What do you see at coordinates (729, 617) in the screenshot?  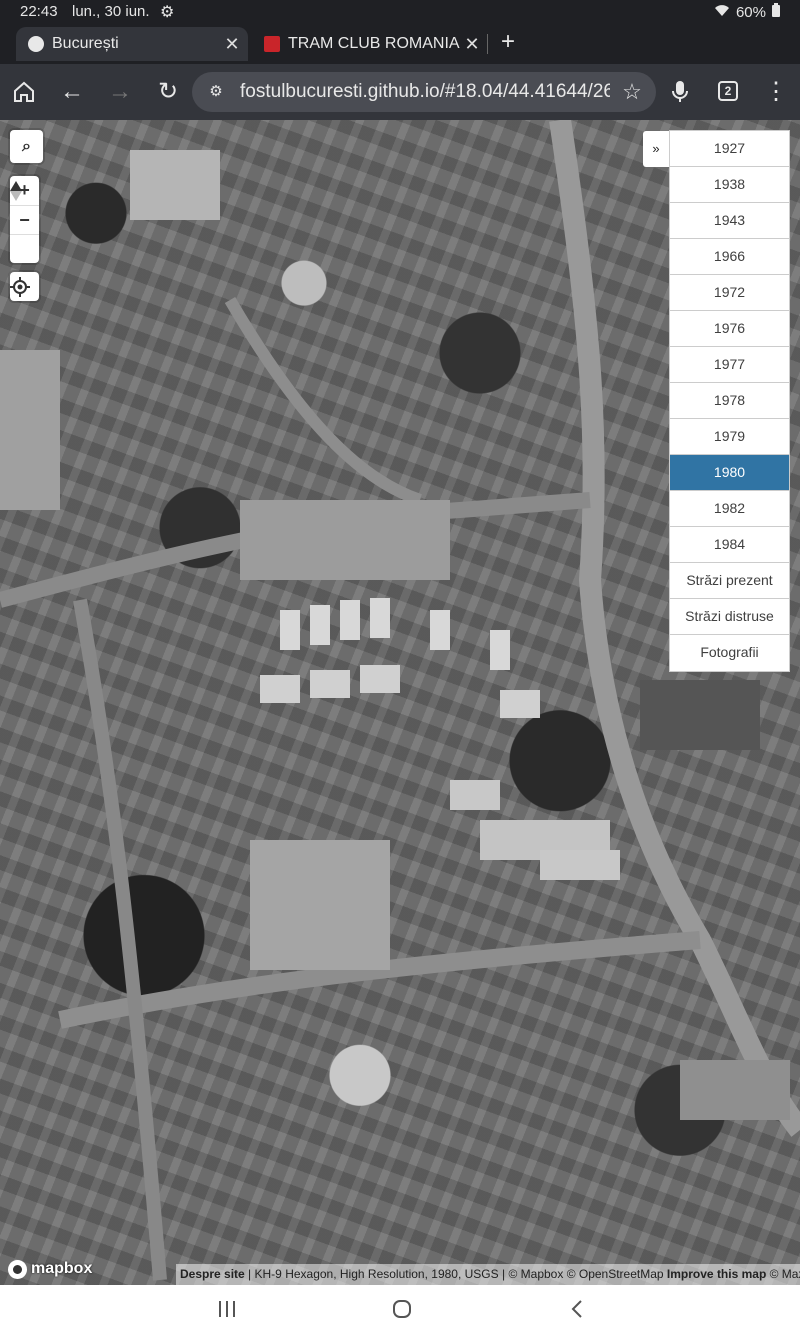 I see `layer-strazi-distruse: Străzi distruse` at bounding box center [729, 617].